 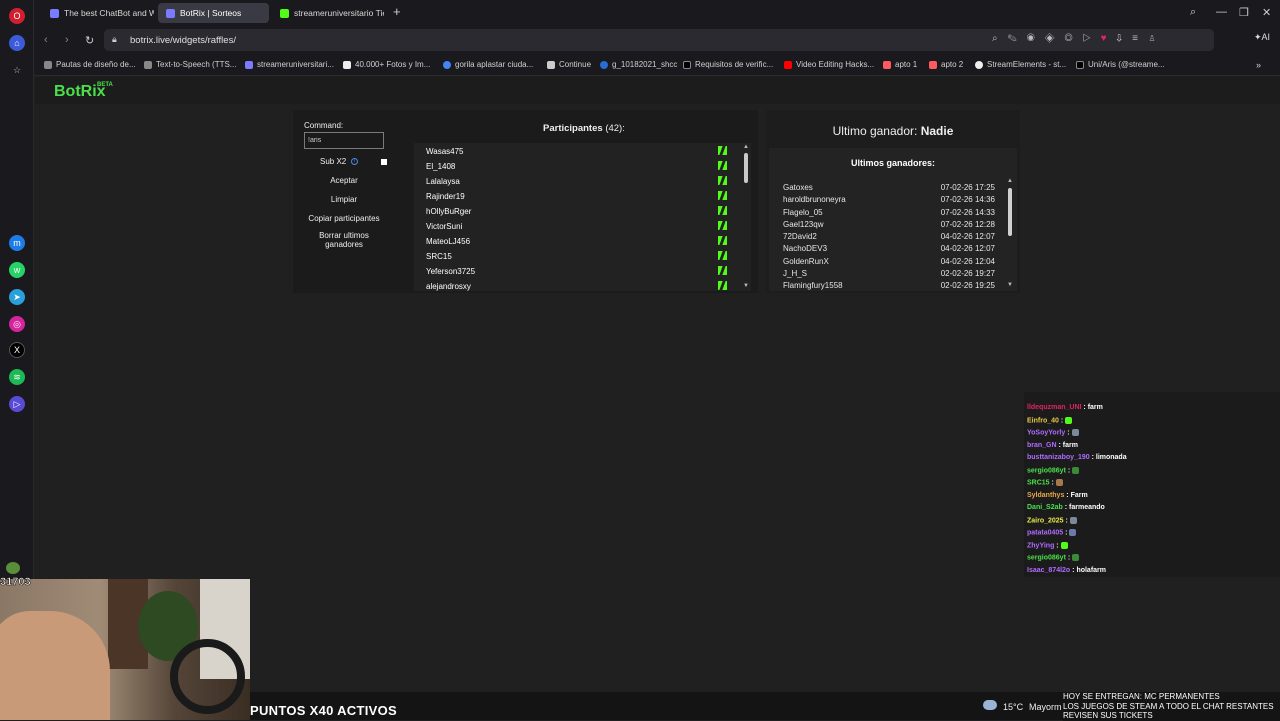 What do you see at coordinates (1074, 38) in the screenshot?
I see `vpn-icon: ◎` at bounding box center [1074, 38].